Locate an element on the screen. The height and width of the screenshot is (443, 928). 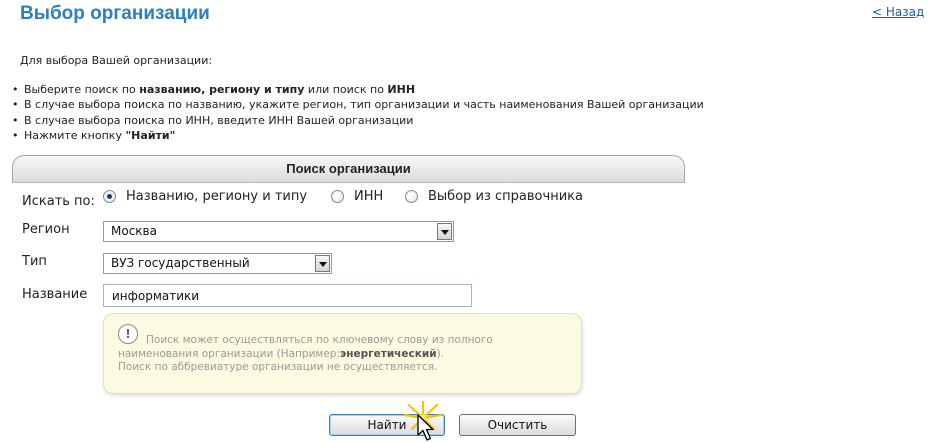
radio-by-name-region-type: Названию, региону и типу is located at coordinates (205, 196).